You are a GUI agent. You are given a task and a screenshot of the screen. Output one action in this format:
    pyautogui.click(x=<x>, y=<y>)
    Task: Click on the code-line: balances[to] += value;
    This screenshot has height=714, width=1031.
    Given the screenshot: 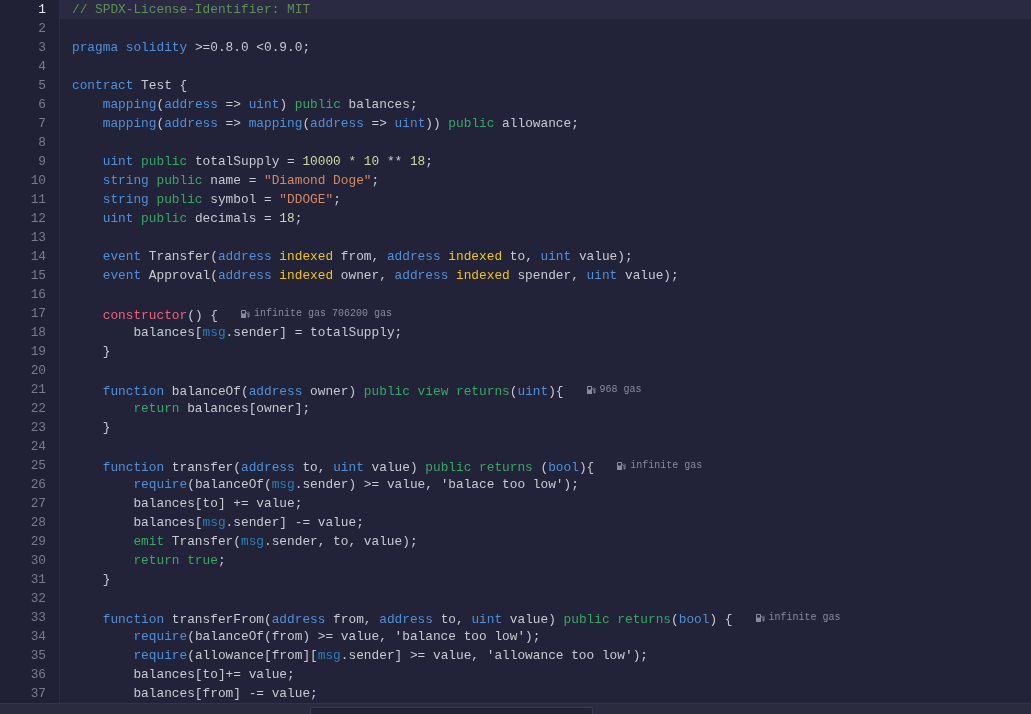 What is the action you would take?
    pyautogui.click(x=217, y=503)
    